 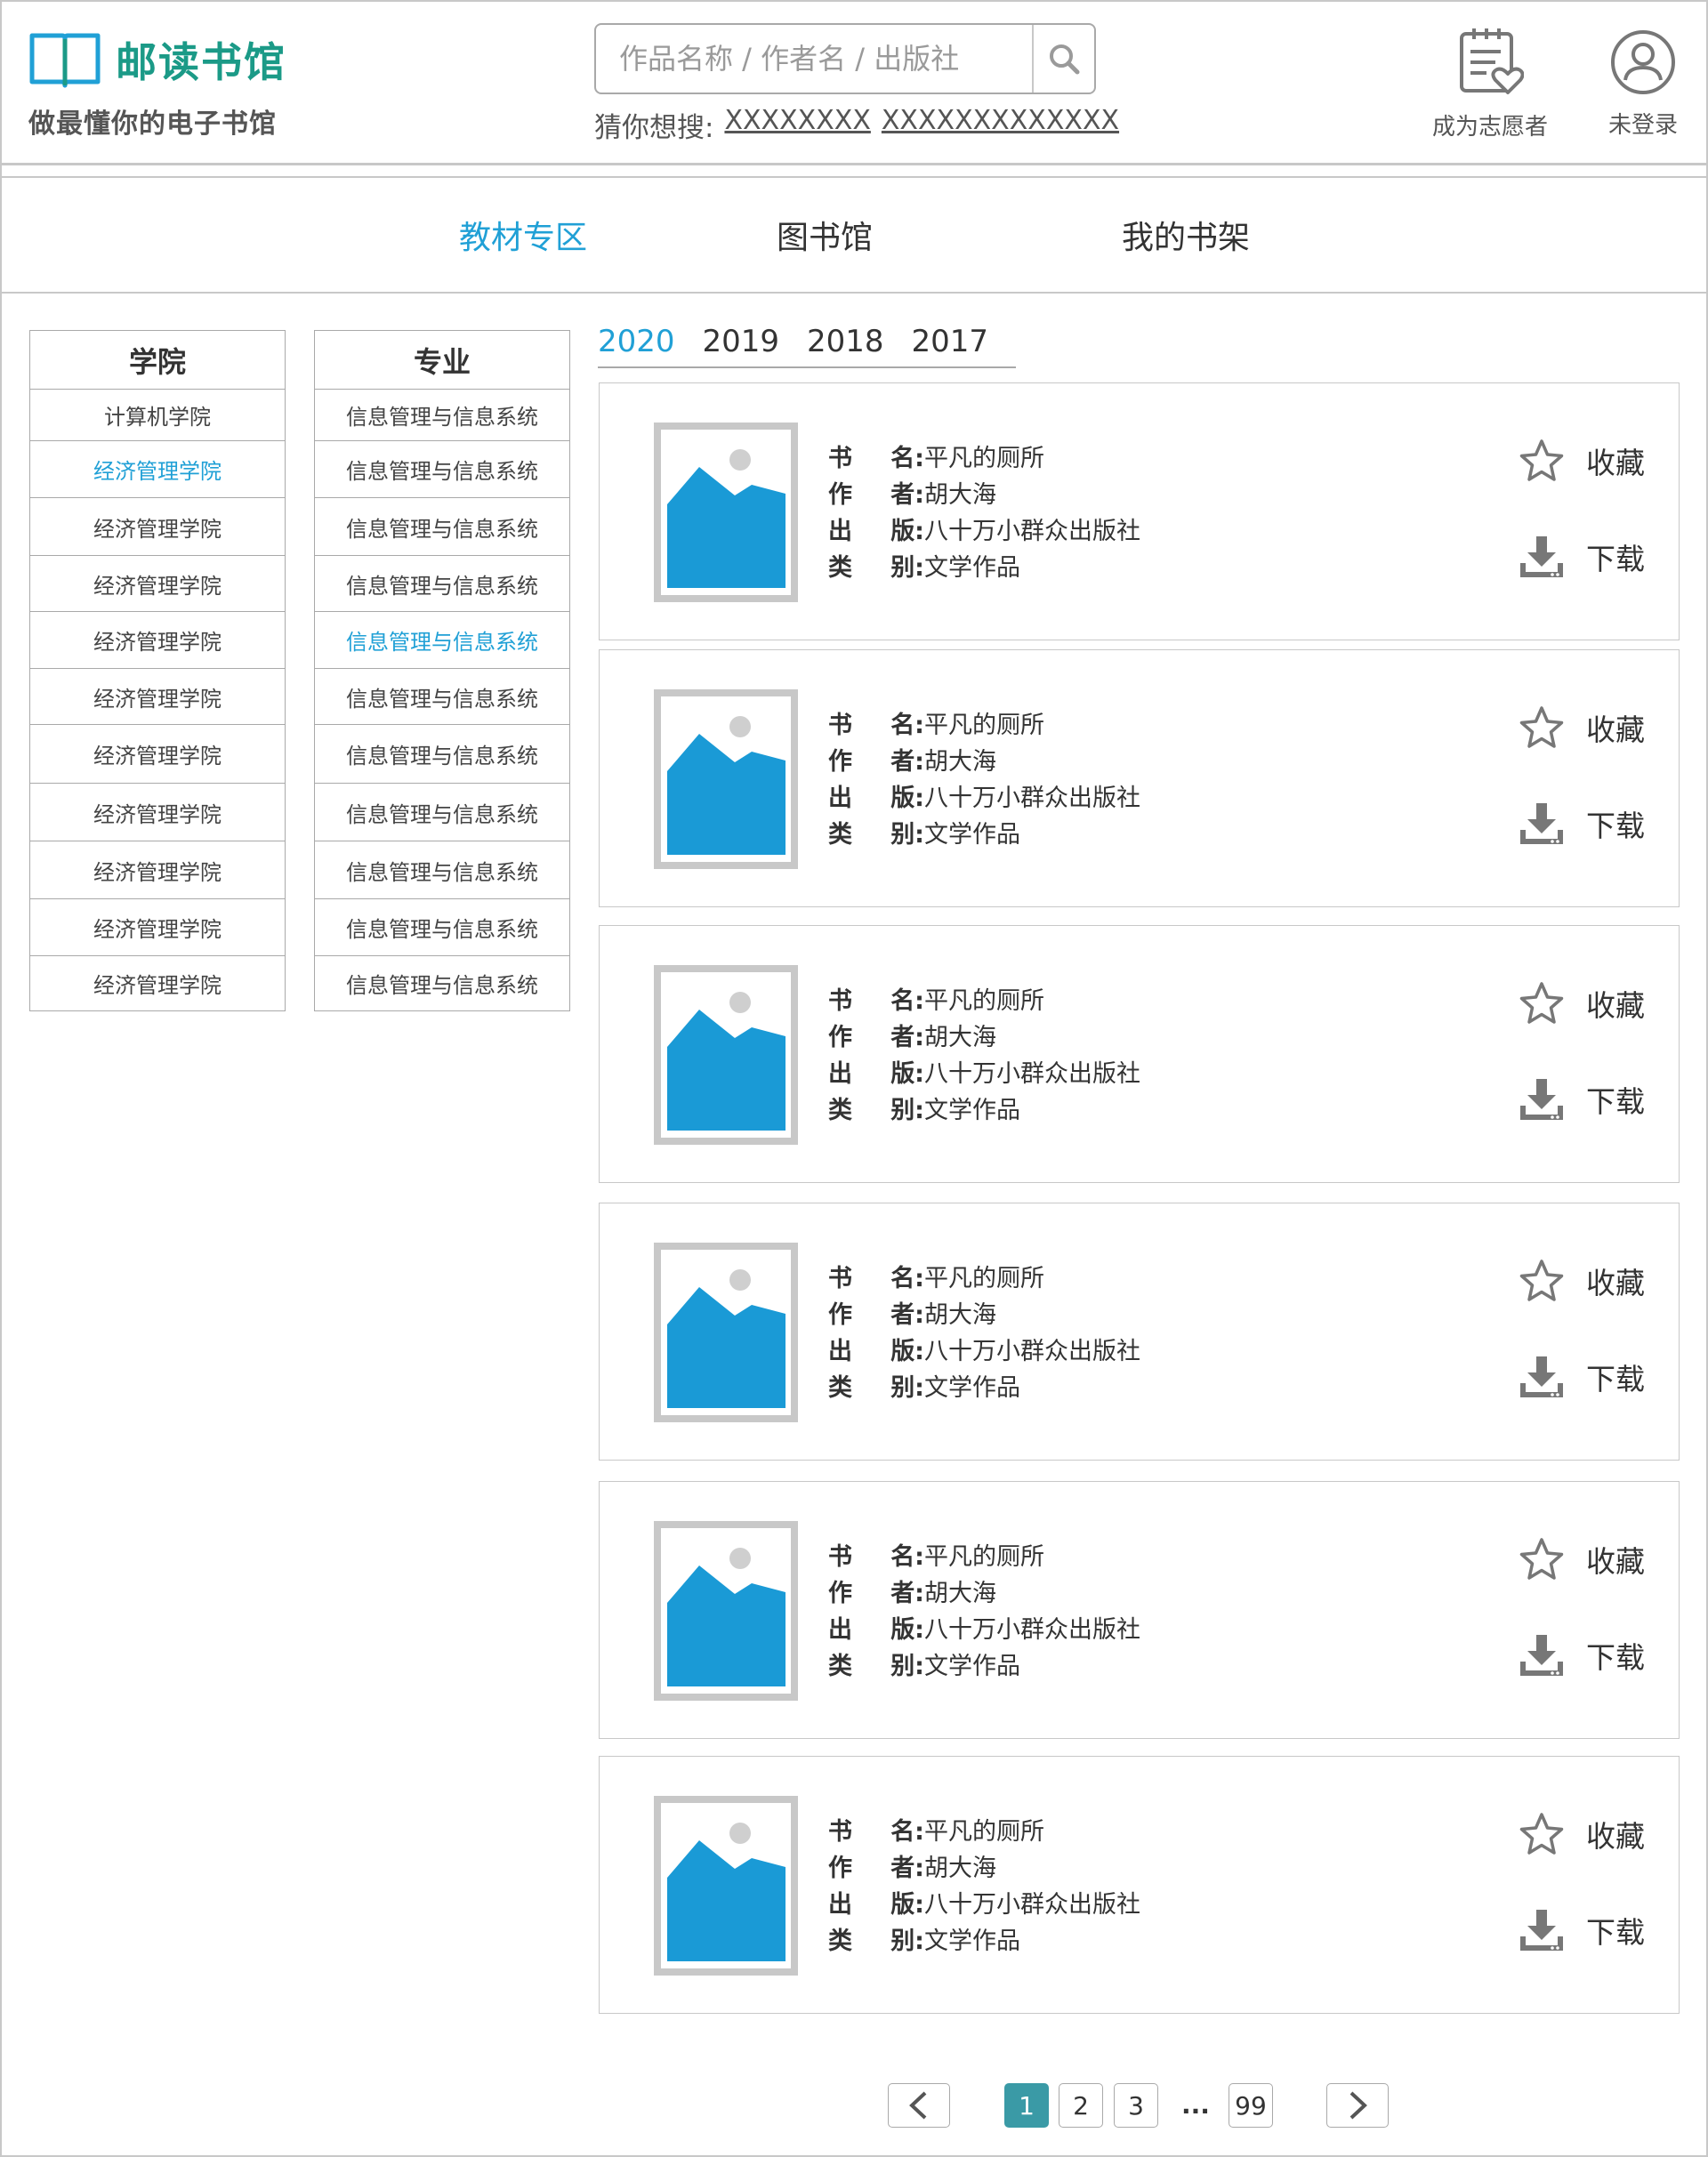 I want to click on suggested-searches: 猜你想搜: XXXXXXXX XXXXXXXXXXXXX, so click(x=856, y=125).